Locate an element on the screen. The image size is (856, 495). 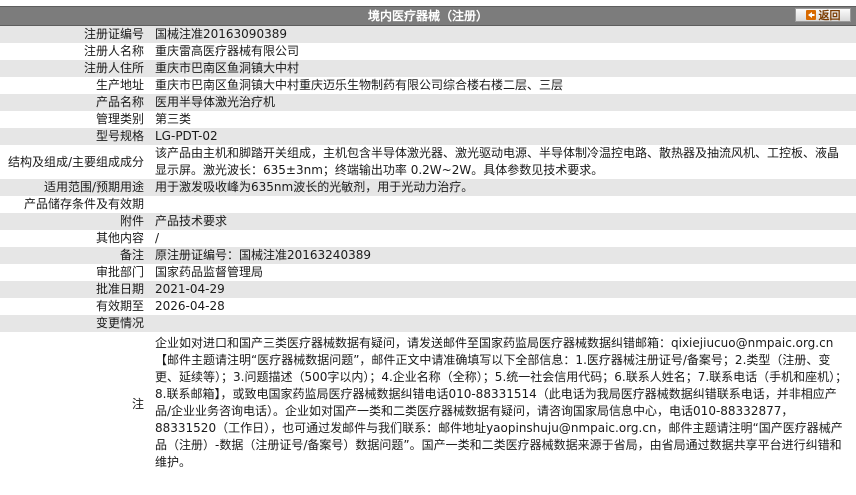
table-row: 生产地址 重庆市巴南区鱼洞镇大中村重庆迈乐生物制药有限公司综合楼右楼二层、三层 is located at coordinates (428, 85).